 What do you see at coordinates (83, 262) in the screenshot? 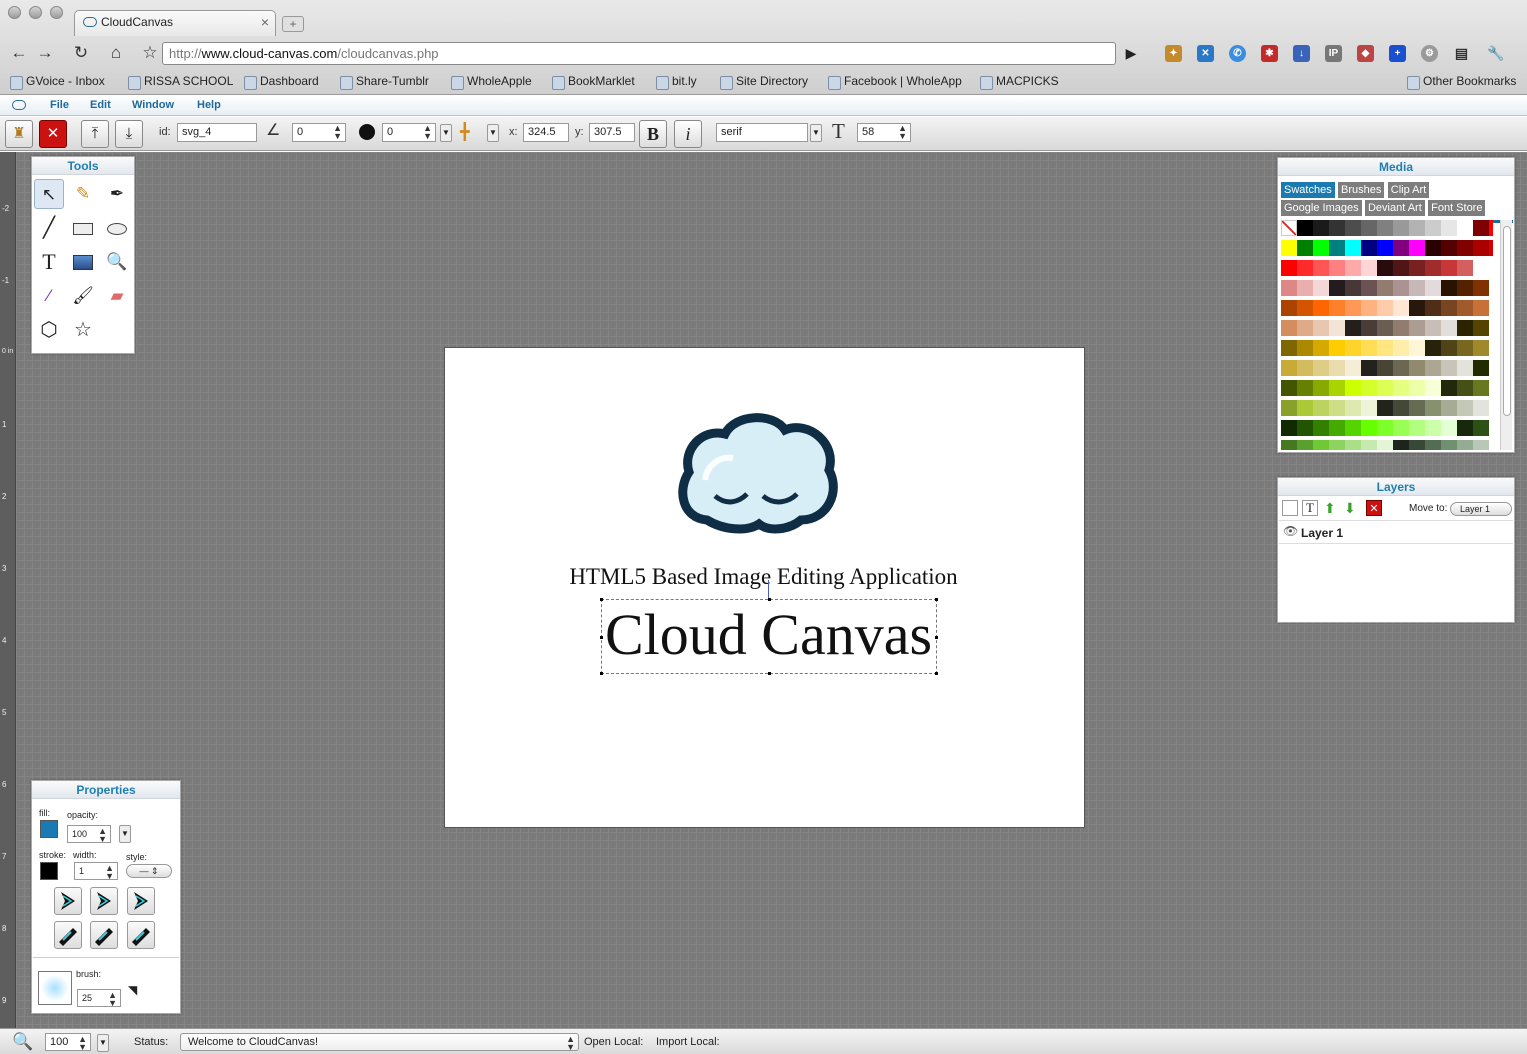
I see `image-tool-icon` at bounding box center [83, 262].